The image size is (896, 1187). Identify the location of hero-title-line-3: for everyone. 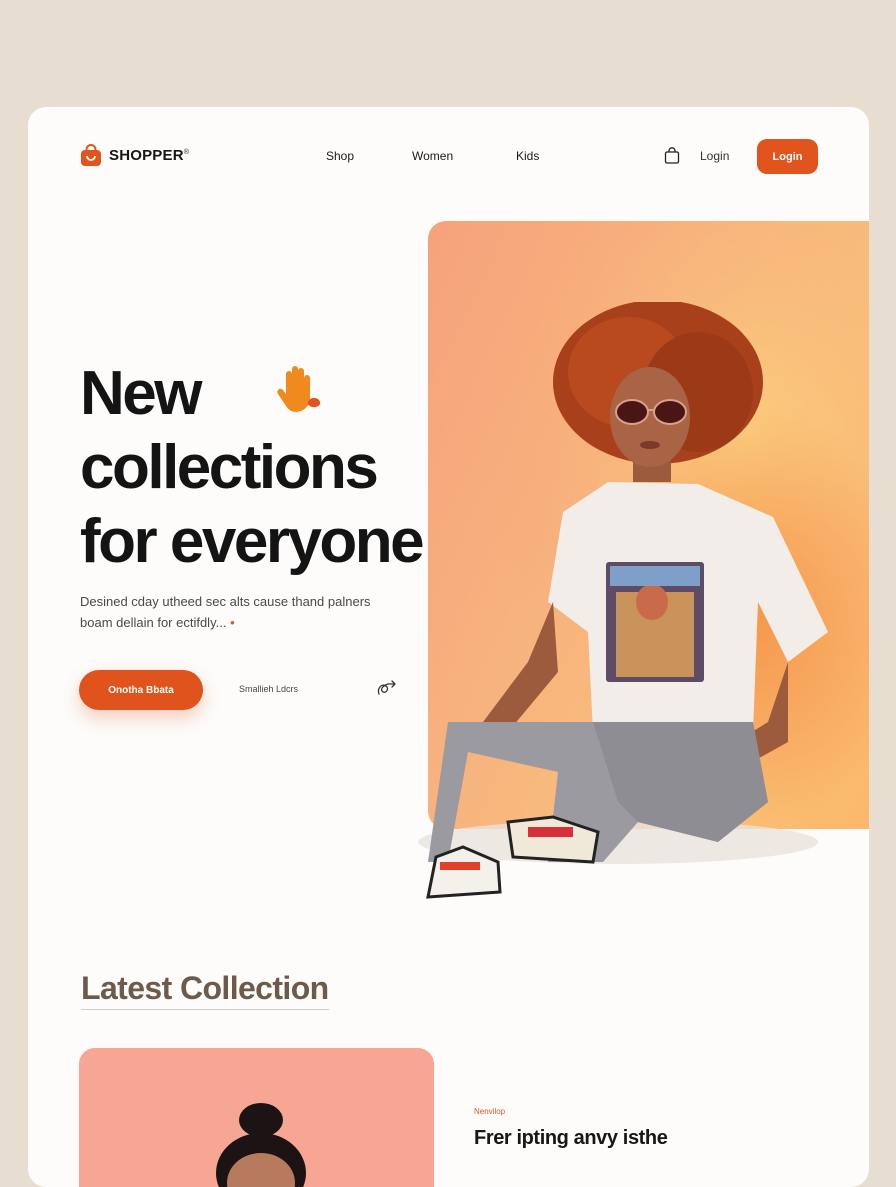
(252, 541).